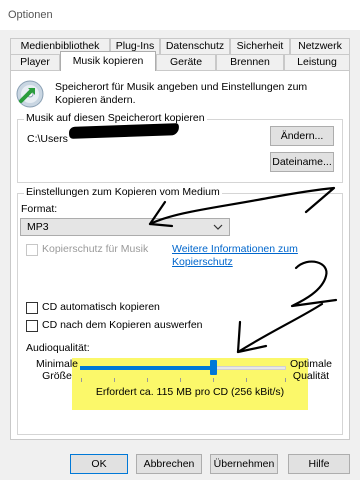 The image size is (360, 480). Describe the element at coordinates (95, 249) in the screenshot. I see `copy-protection-label: Kopierschutz für Musik` at that location.